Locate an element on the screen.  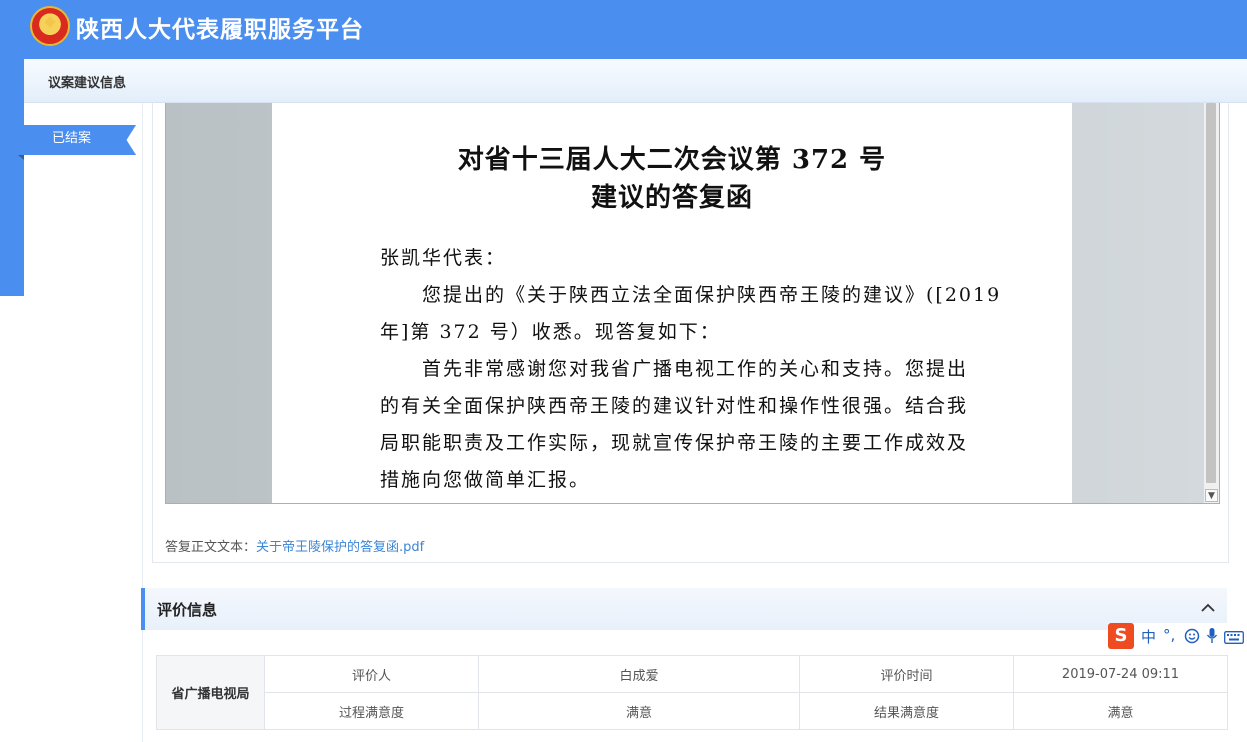
microphone-icon is located at coordinates (1212, 638).